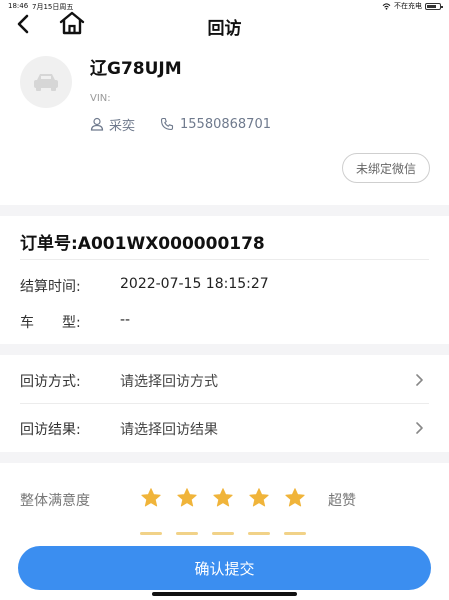 This screenshot has height=600, width=449. I want to click on person-icon, so click(97, 124).